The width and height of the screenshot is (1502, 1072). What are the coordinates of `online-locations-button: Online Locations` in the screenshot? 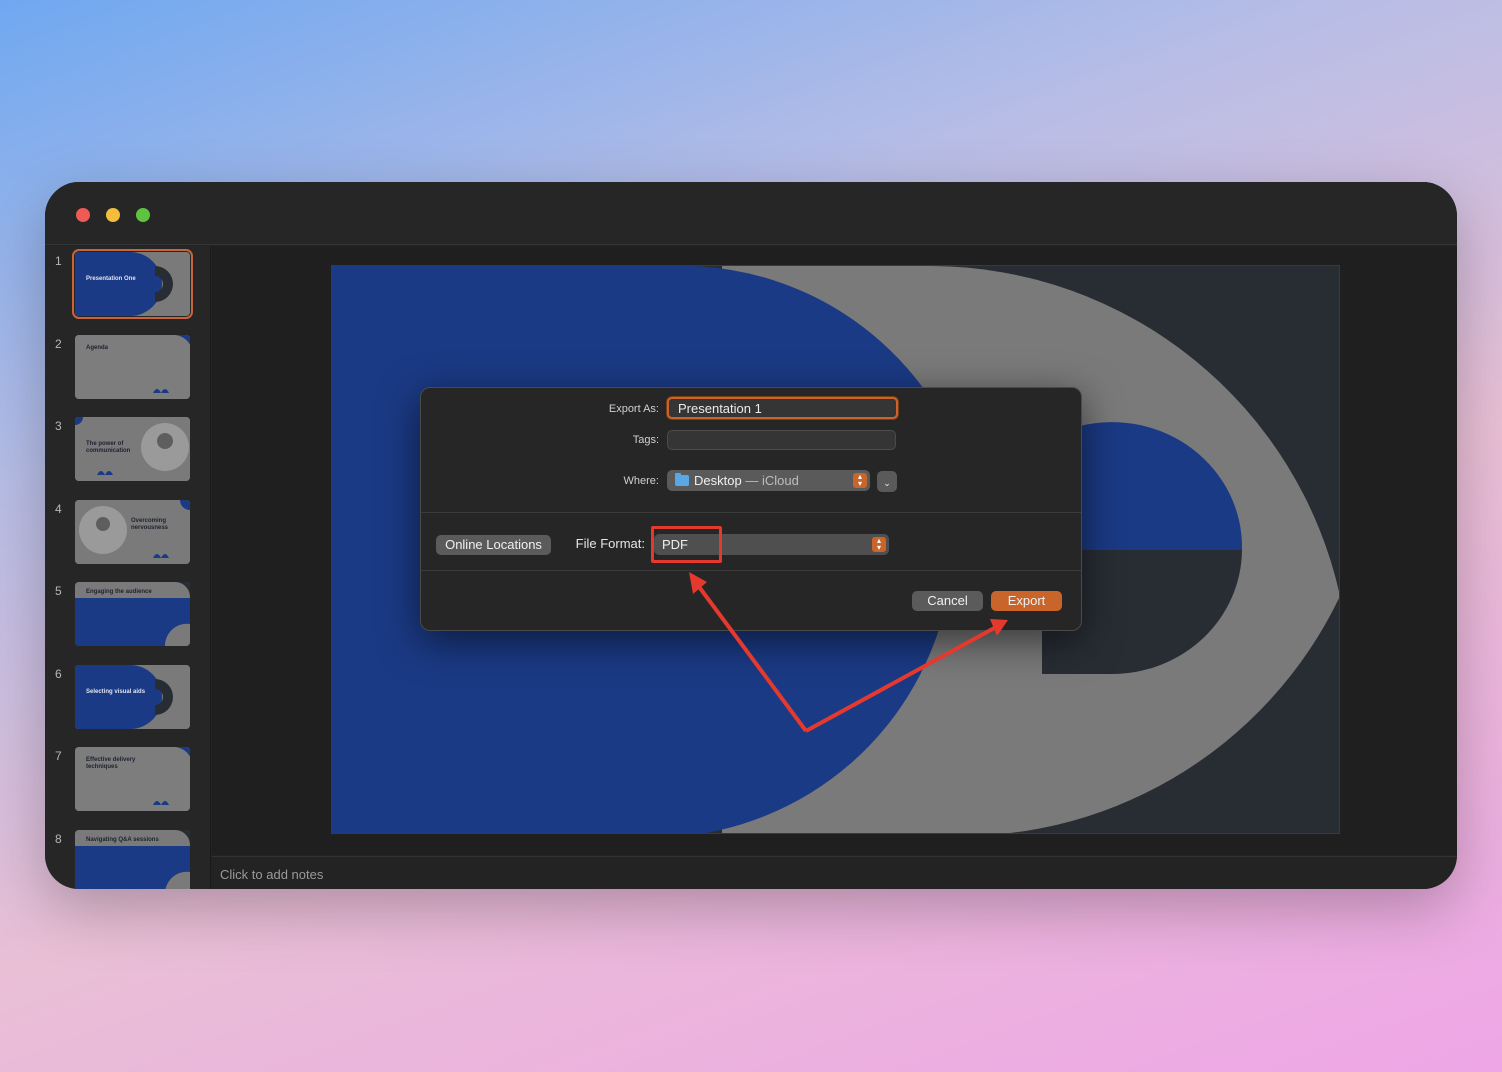 It's located at (493, 545).